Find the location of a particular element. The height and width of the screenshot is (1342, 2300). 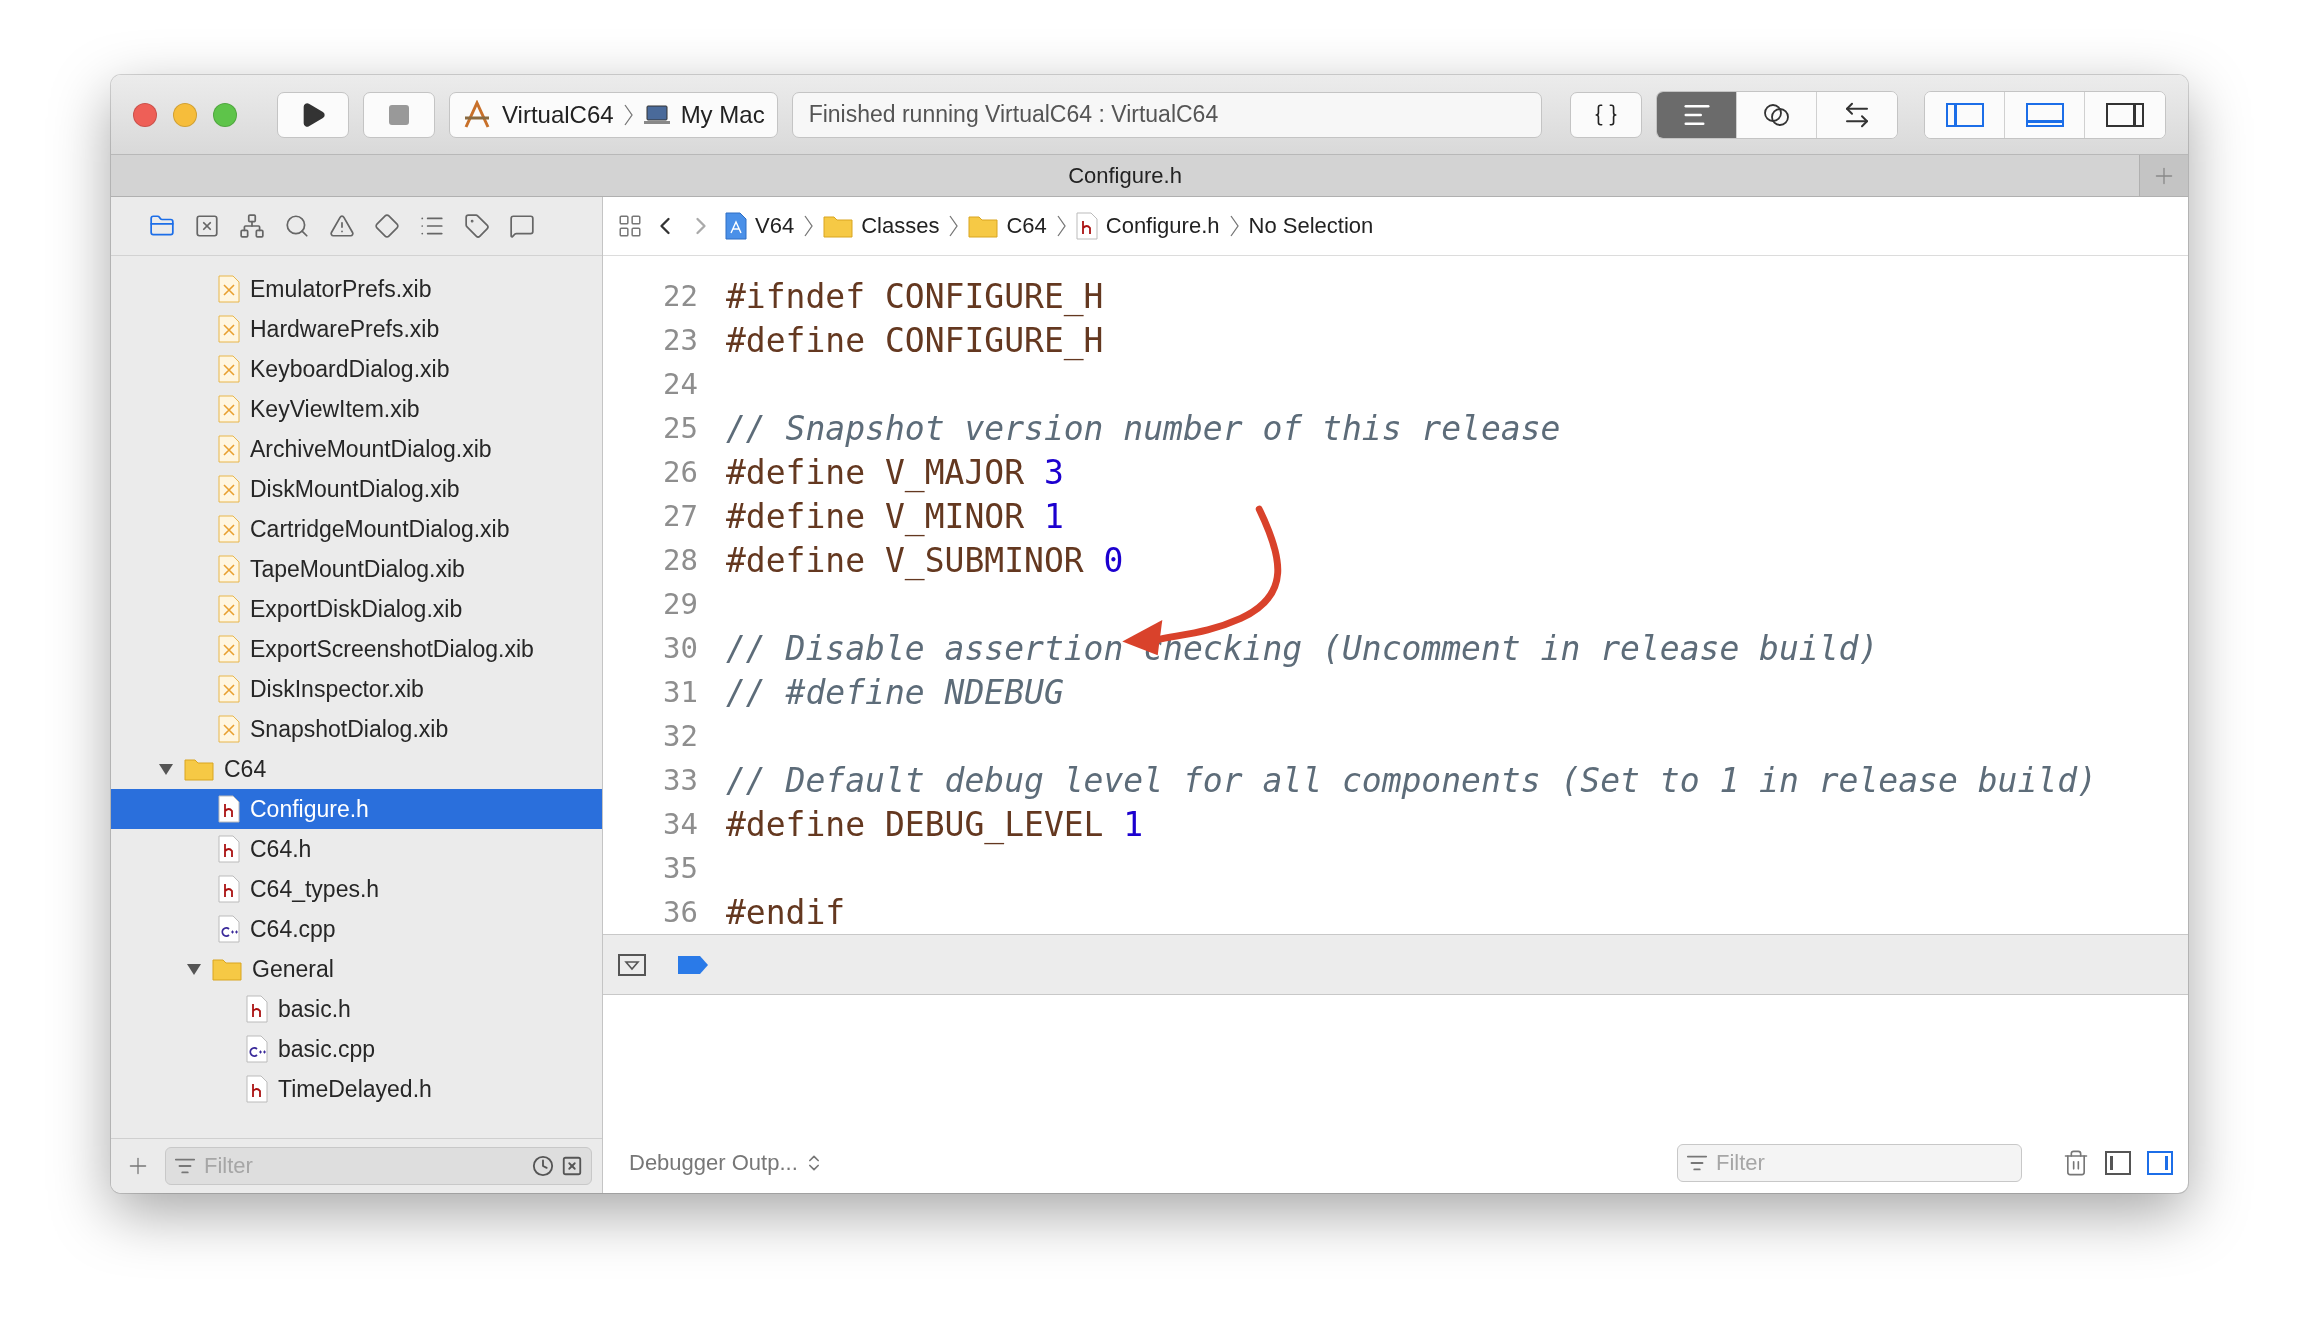

app-icon is located at coordinates (477, 114).